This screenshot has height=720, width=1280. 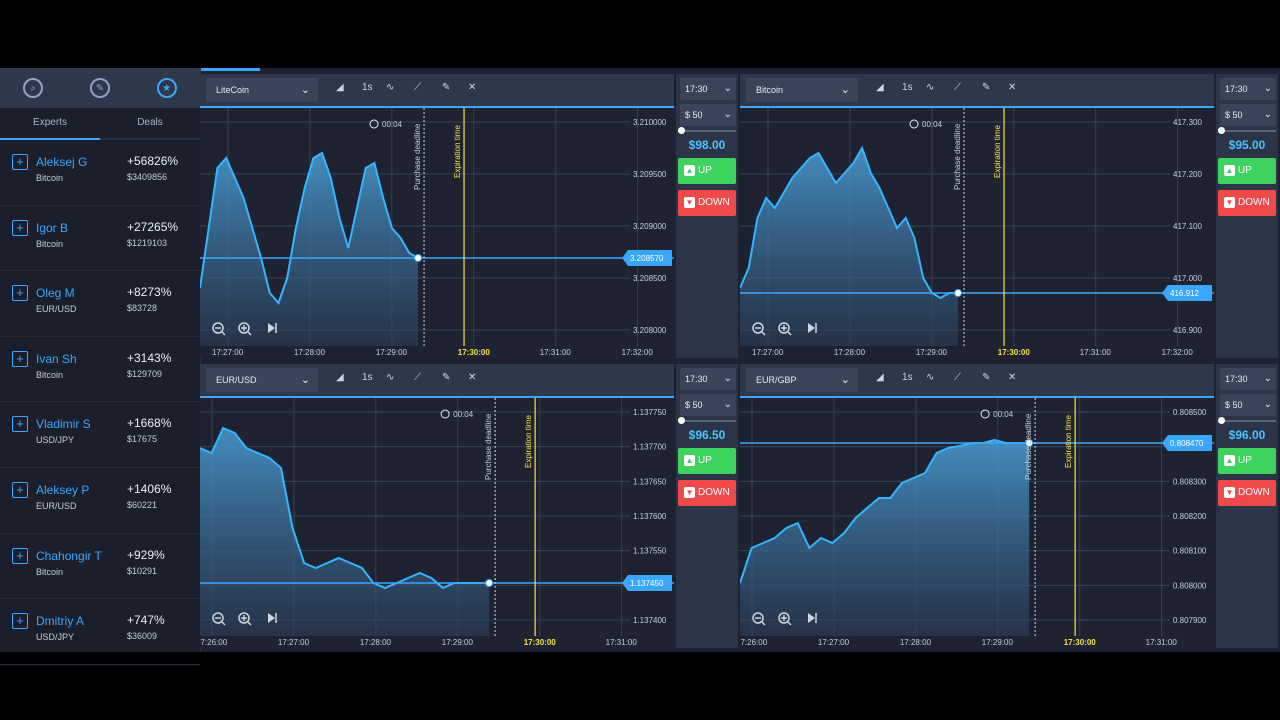 I want to click on expert-row: + Aleksey P EUR/USD +1406% $60221, so click(x=100, y=501).